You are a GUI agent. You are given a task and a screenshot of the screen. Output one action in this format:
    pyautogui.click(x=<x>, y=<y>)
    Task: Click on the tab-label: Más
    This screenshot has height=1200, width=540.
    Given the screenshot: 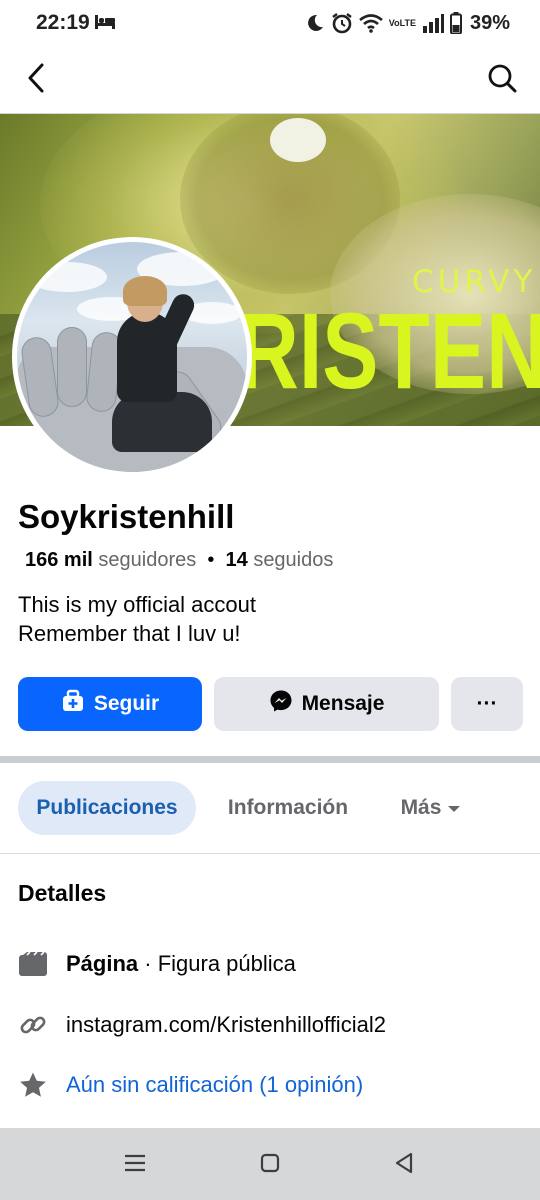 What is the action you would take?
    pyautogui.click(x=421, y=807)
    